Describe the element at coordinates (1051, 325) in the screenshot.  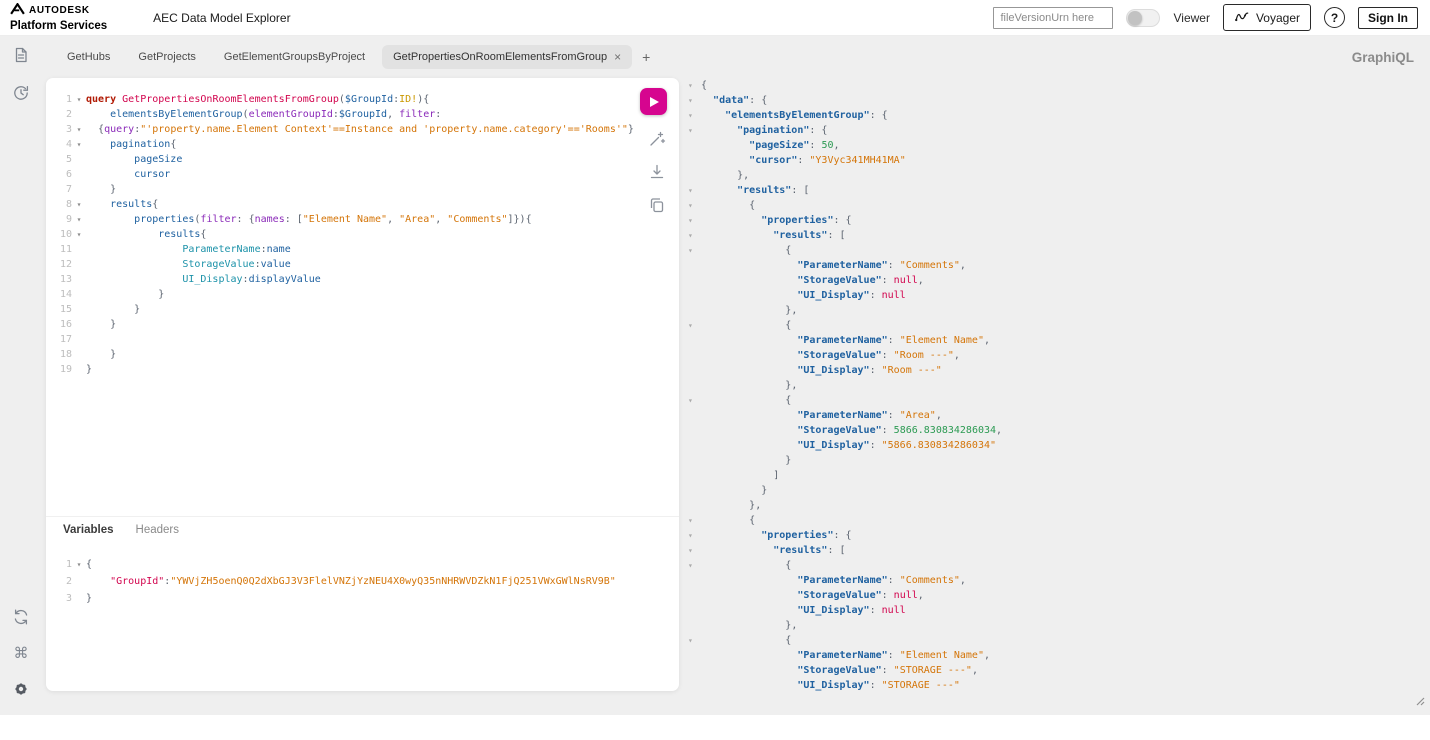
I see `code-line: ▾ {` at that location.